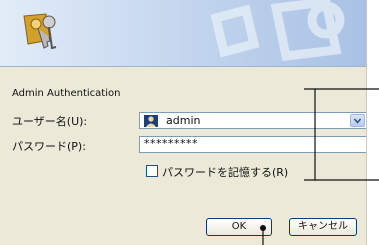 This screenshot has width=379, height=245. Describe the element at coordinates (171, 143) in the screenshot. I see `password-value: *********` at that location.